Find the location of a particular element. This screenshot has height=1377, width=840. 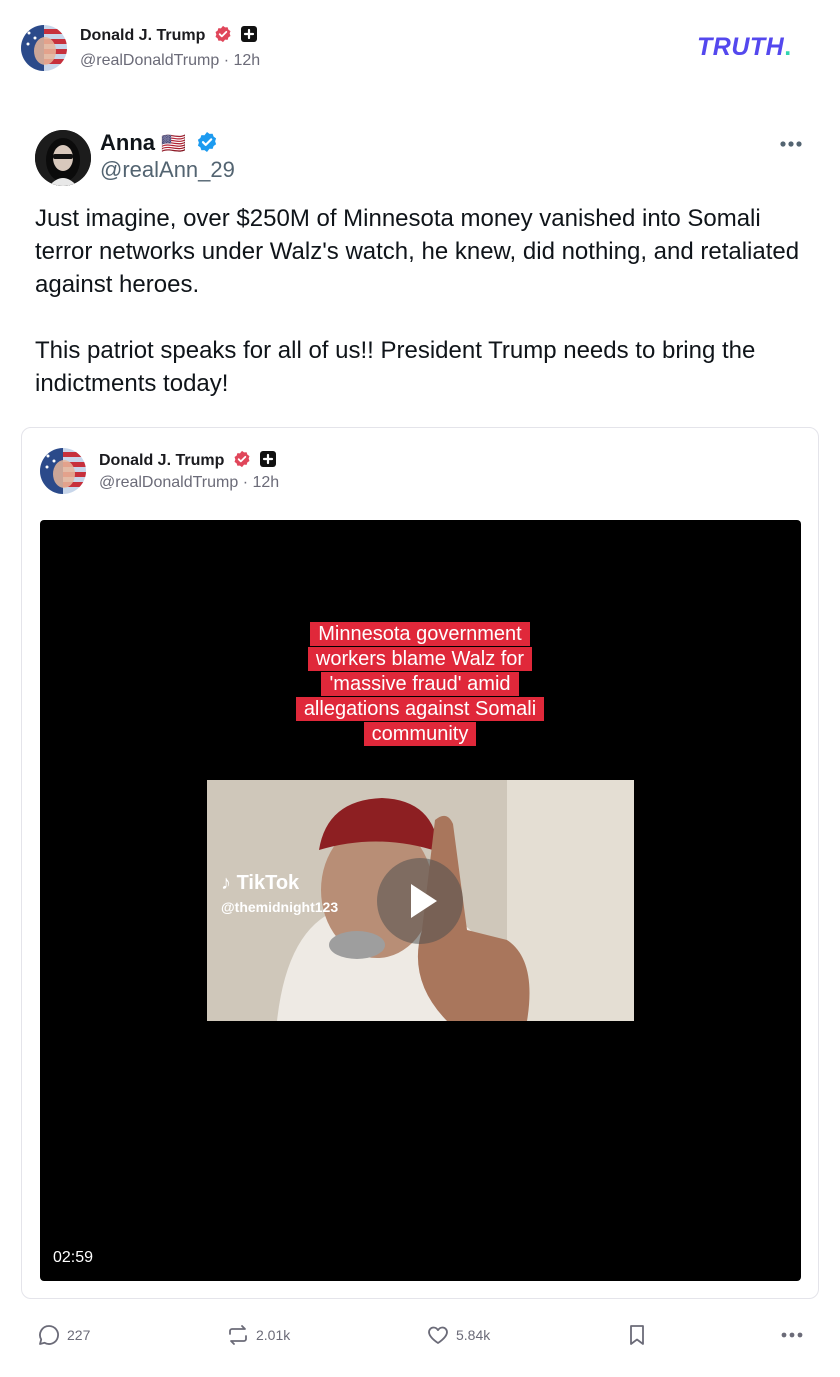

author-handle: @realDonaldTrump is located at coordinates (149, 60).